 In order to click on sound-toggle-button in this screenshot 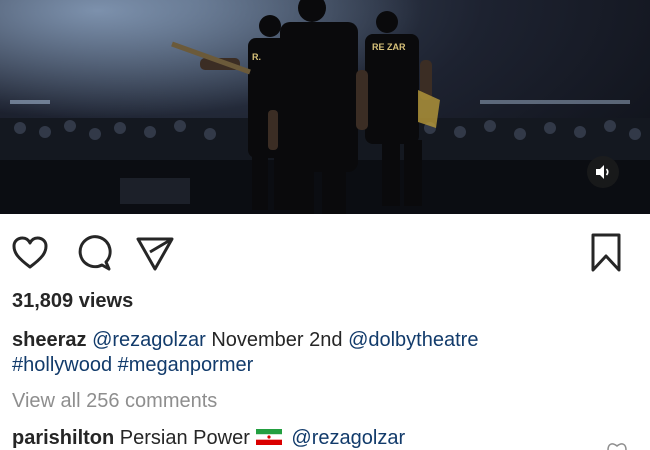, I will do `click(603, 172)`.